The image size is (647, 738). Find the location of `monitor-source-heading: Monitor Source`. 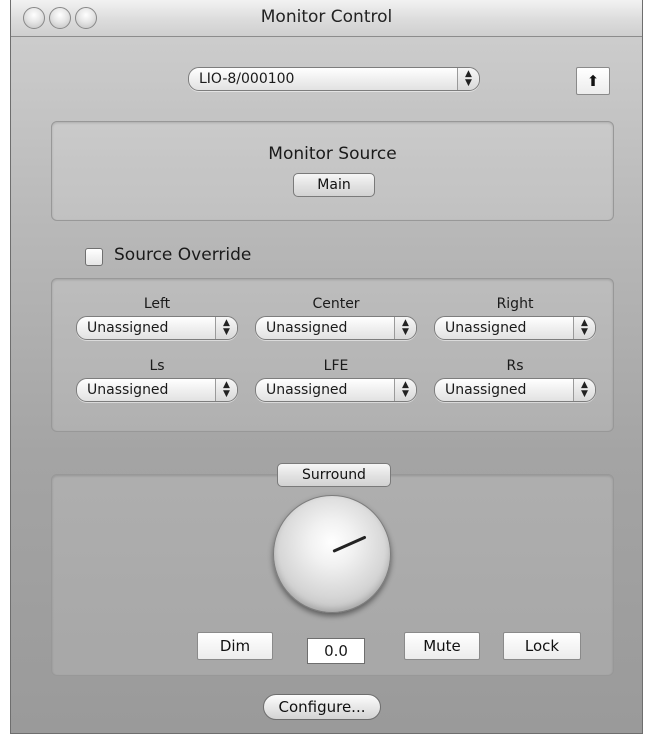

monitor-source-heading: Monitor Source is located at coordinates (332, 154).